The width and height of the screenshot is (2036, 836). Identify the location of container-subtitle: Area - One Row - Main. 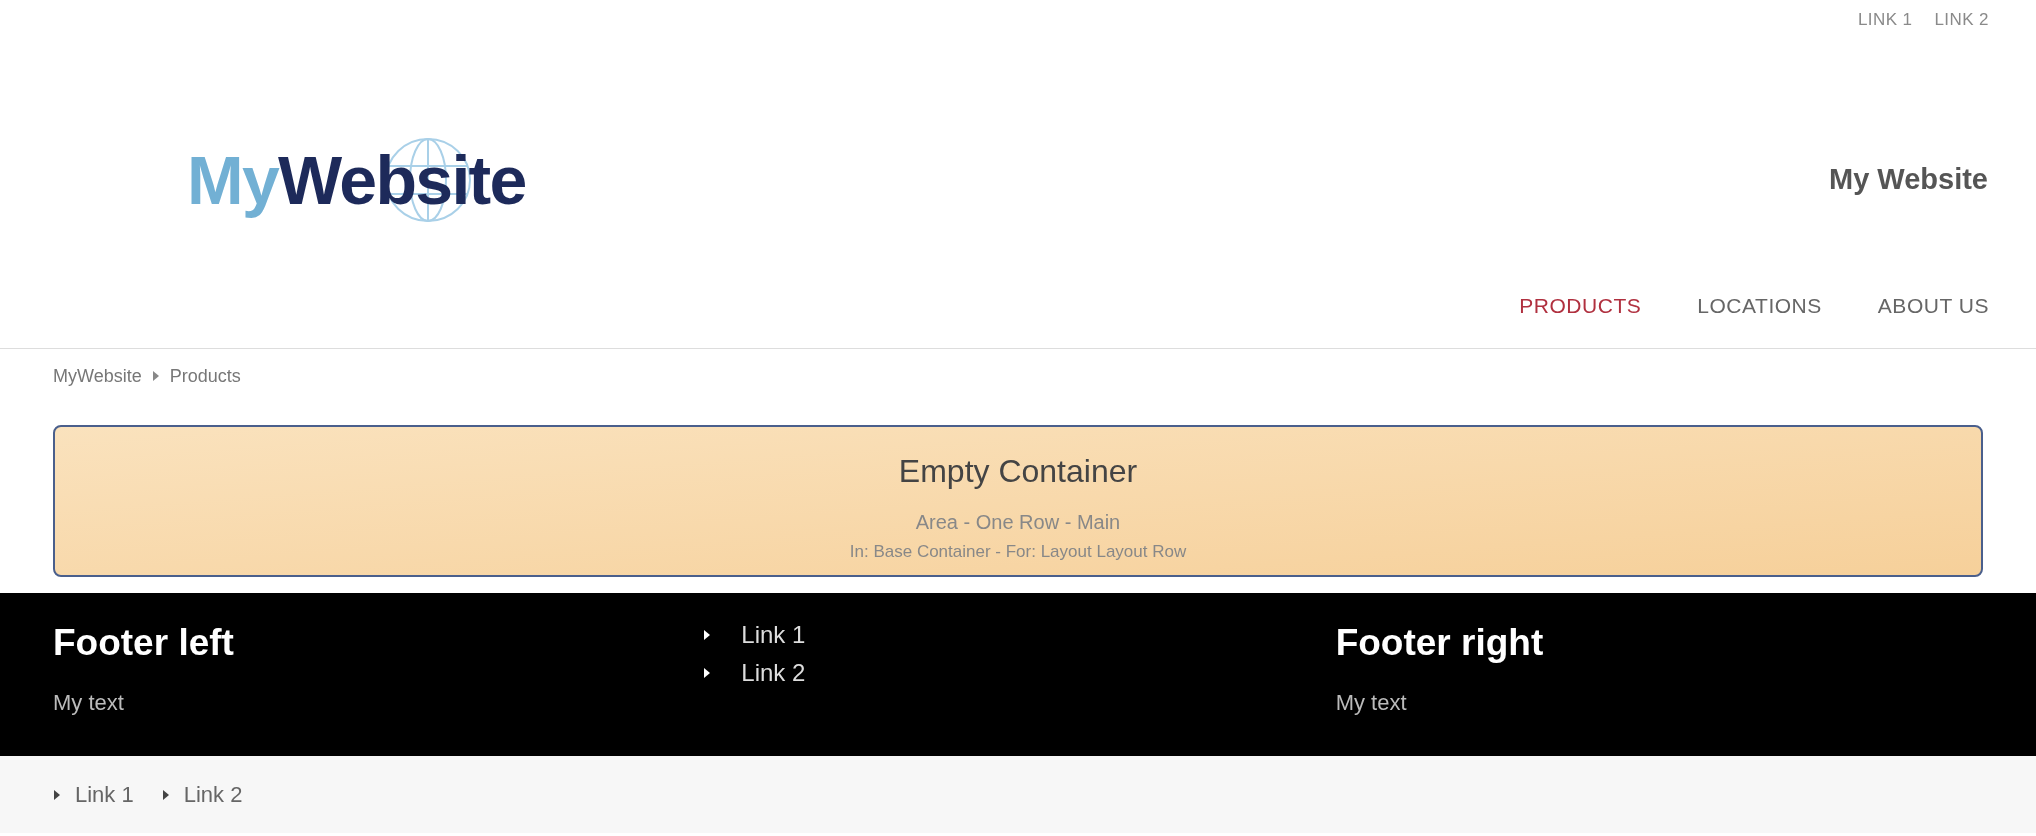
(1018, 522).